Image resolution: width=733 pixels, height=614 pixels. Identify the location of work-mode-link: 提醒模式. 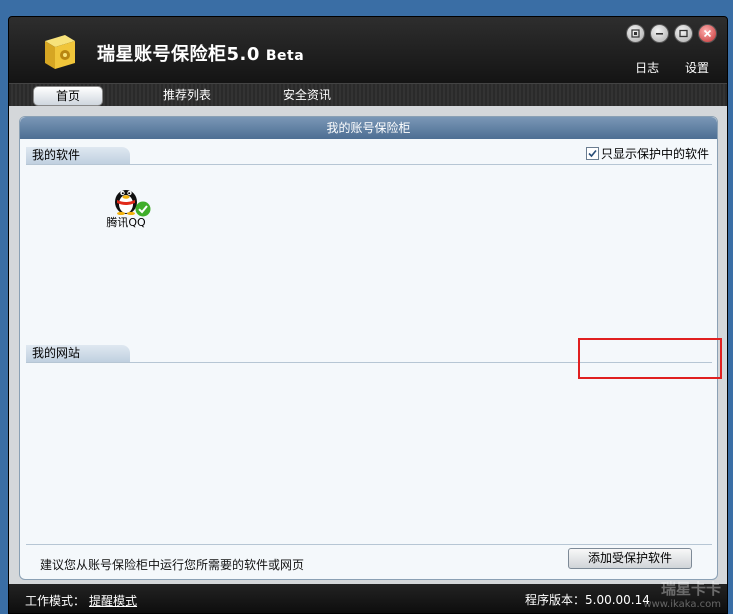
(113, 601).